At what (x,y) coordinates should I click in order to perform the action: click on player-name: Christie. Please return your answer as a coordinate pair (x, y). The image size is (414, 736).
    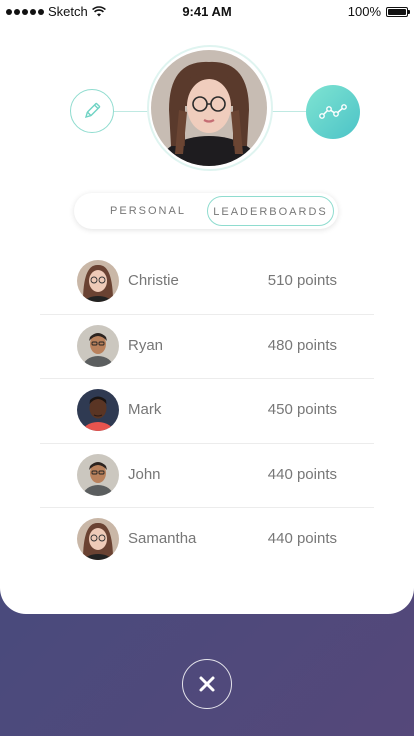
    Looking at the image, I should click on (153, 280).